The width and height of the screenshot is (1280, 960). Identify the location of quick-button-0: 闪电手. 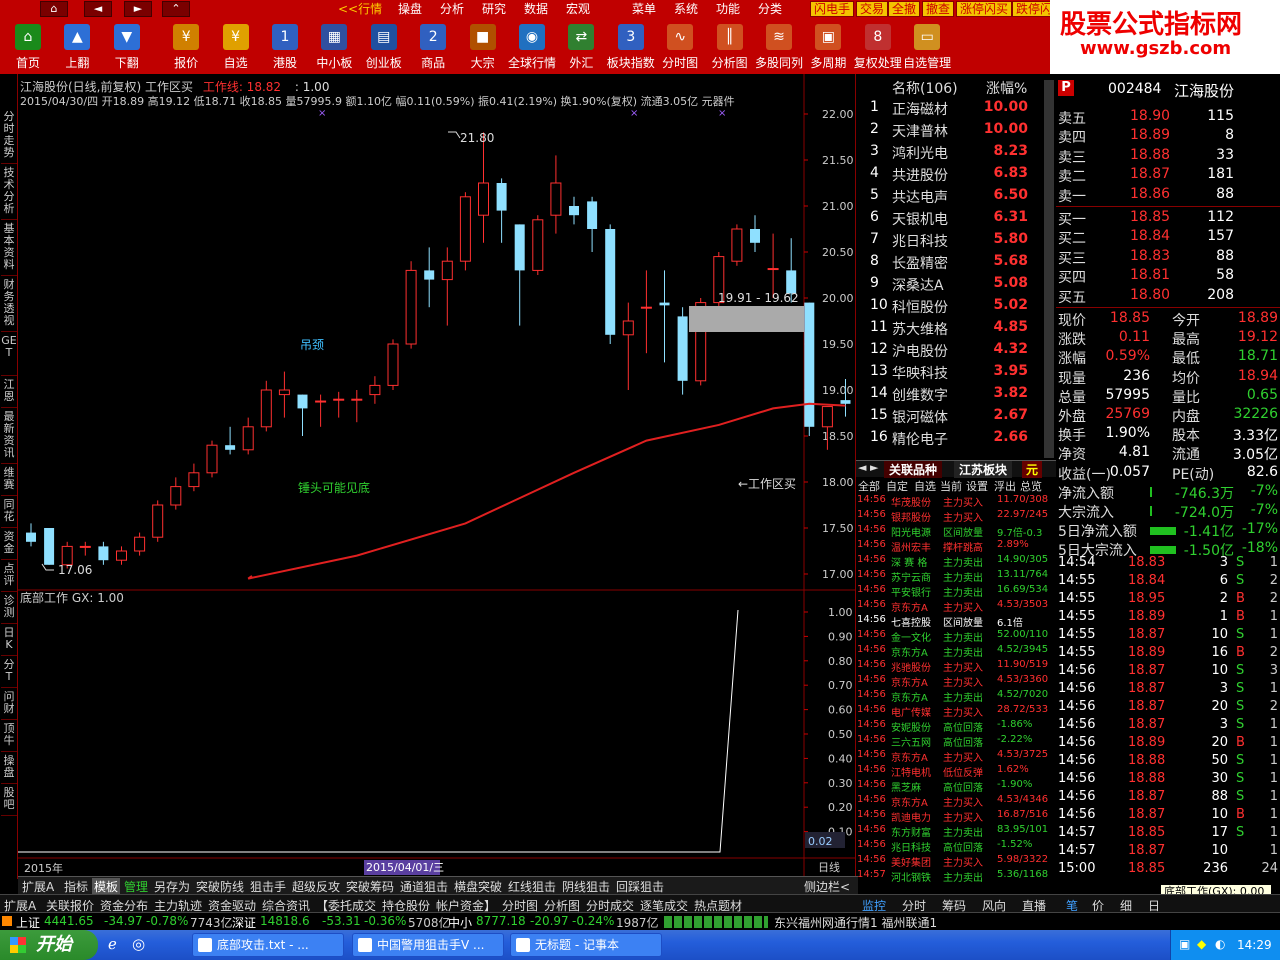
(832, 9).